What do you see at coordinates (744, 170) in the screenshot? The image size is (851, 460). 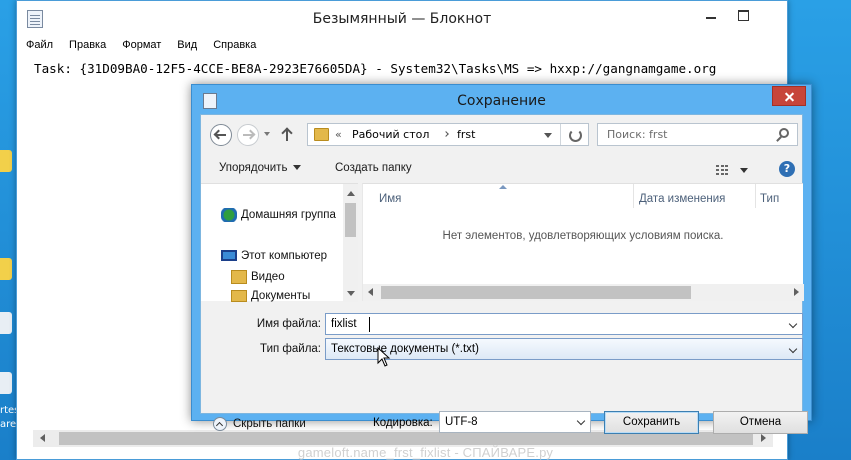 I see `view-chevron-down-icon` at bounding box center [744, 170].